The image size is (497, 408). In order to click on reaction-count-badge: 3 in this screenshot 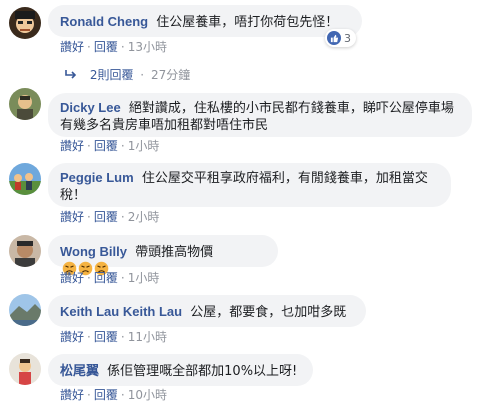, I will do `click(340, 38)`.